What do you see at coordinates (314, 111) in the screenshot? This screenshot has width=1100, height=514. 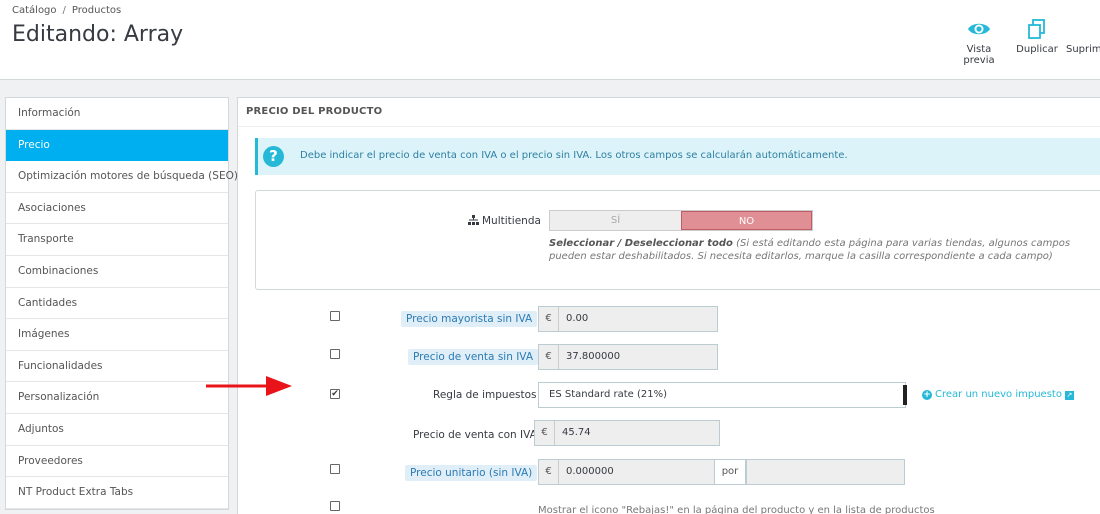 I see `panel-heading: PRECIO DEL PRODUCTO` at bounding box center [314, 111].